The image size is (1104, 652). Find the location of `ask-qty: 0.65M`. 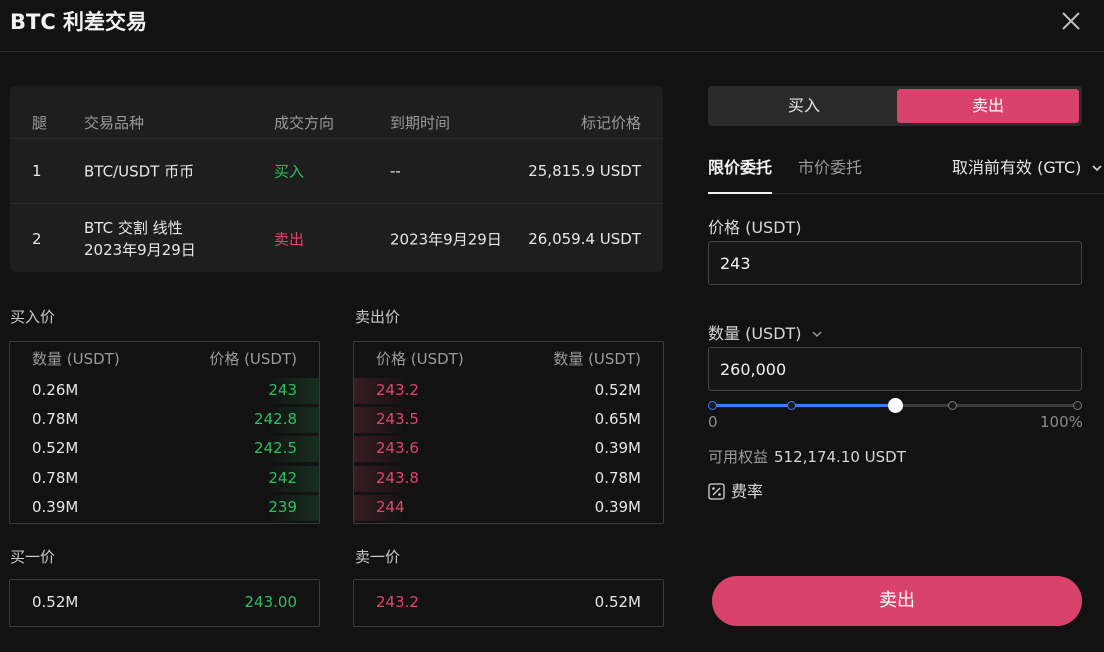

ask-qty: 0.65M is located at coordinates (617, 419).